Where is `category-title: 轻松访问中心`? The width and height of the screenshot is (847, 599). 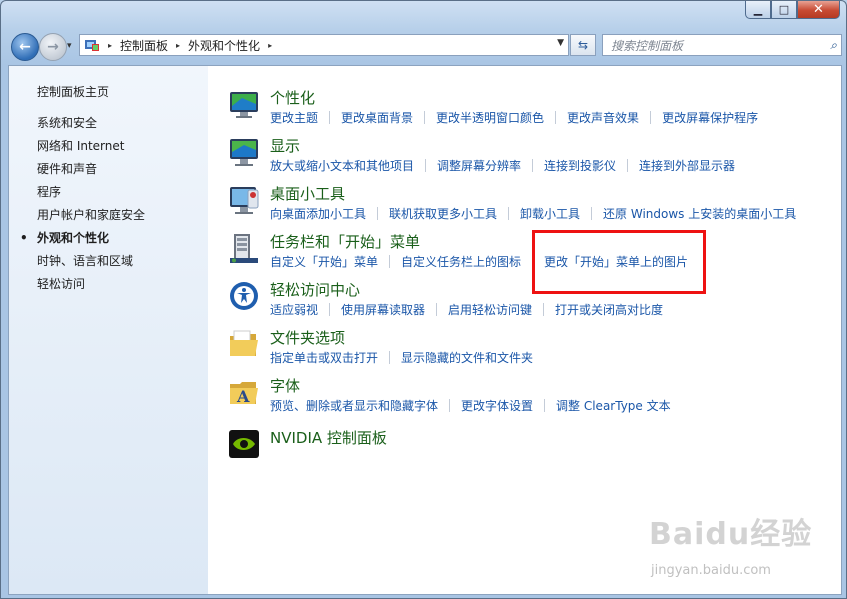 category-title: 轻松访问中心 is located at coordinates (315, 289).